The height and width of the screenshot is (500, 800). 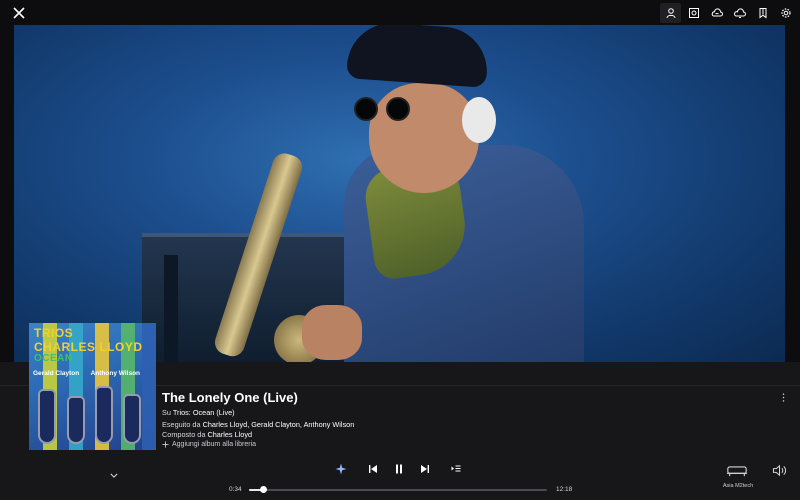 What do you see at coordinates (165, 444) in the screenshot?
I see `plus-icon` at bounding box center [165, 444].